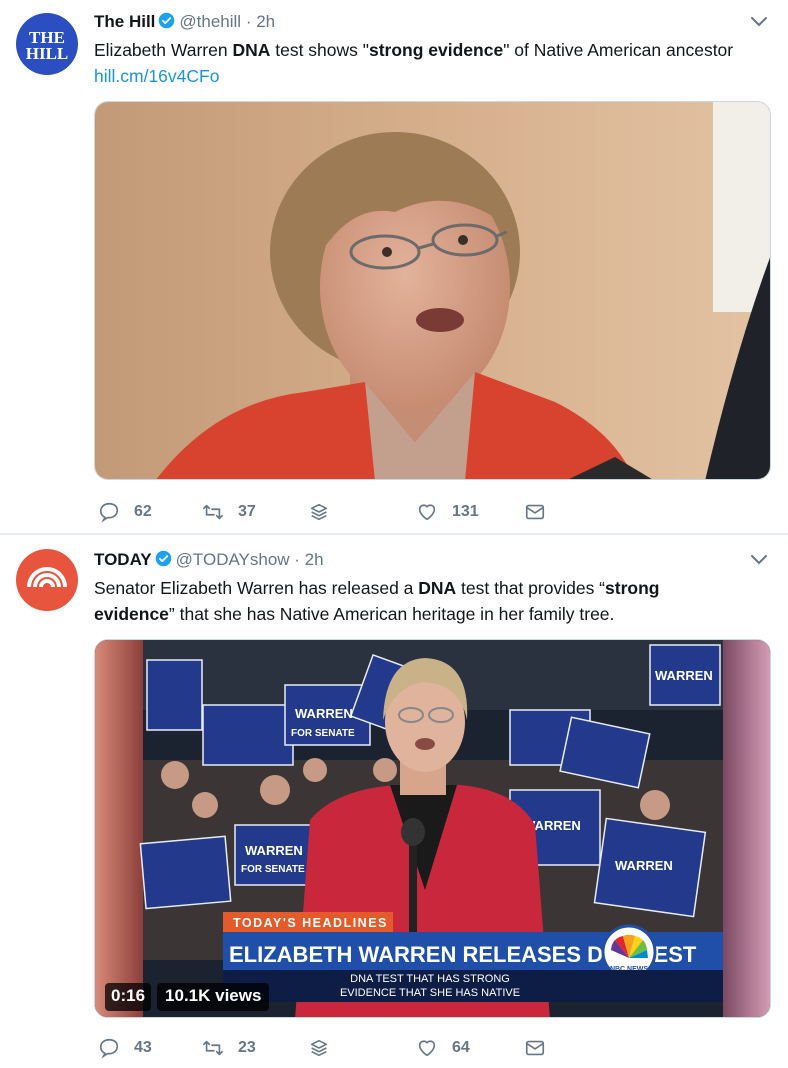 The width and height of the screenshot is (788, 1068). Describe the element at coordinates (213, 997) in the screenshot. I see `video-views: 10.1K views` at that location.